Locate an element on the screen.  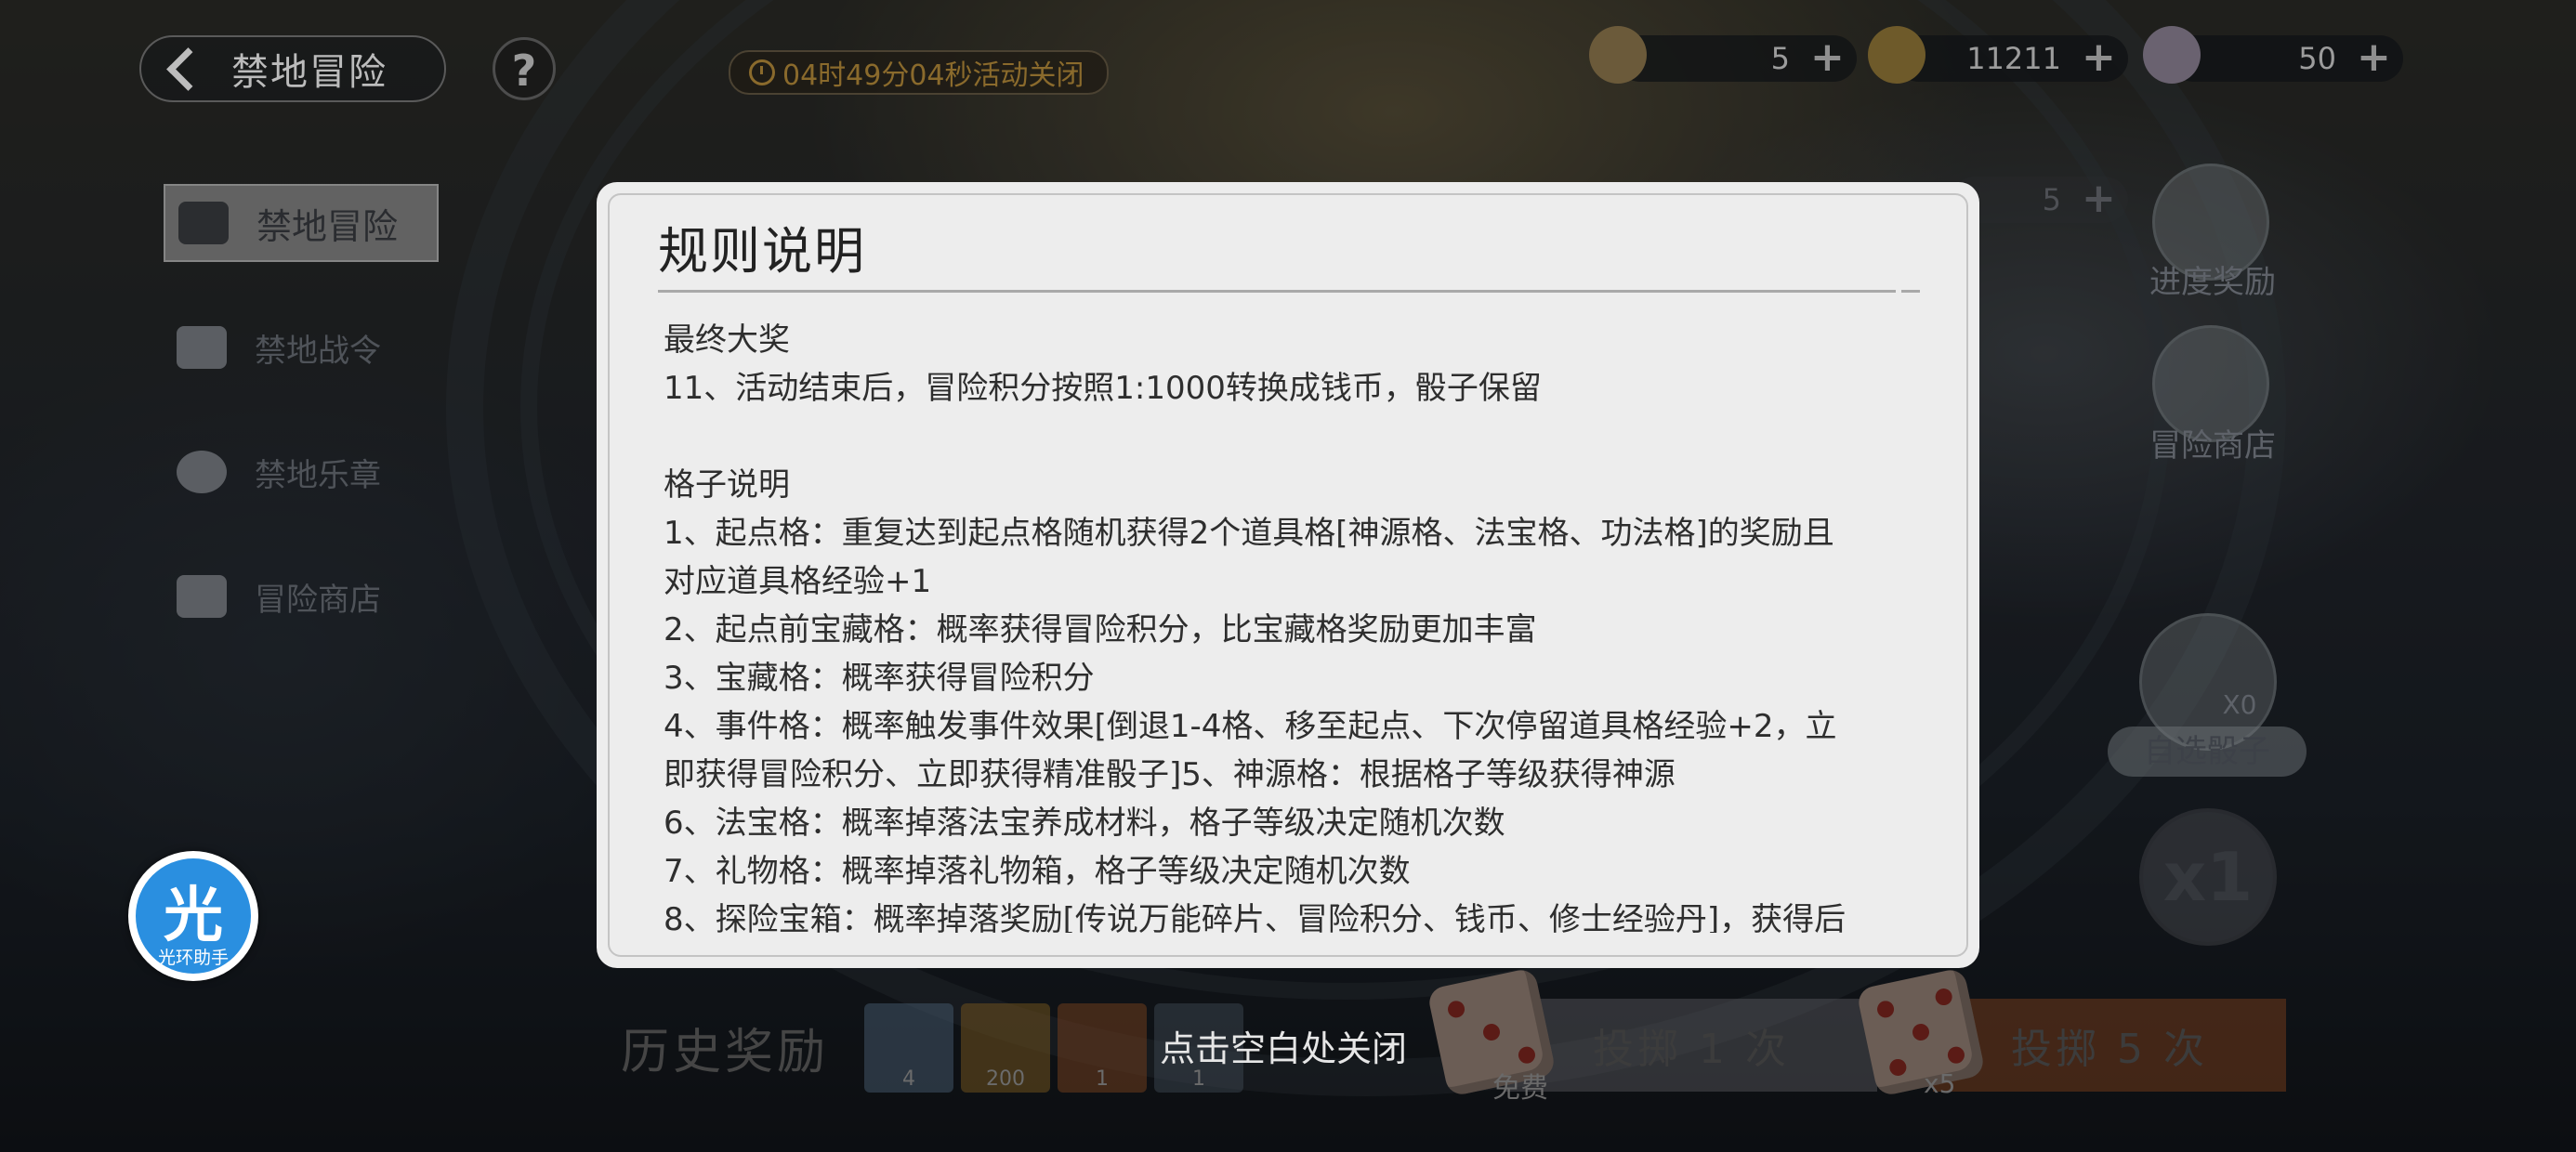
gourd-icon is located at coordinates (1618, 55).